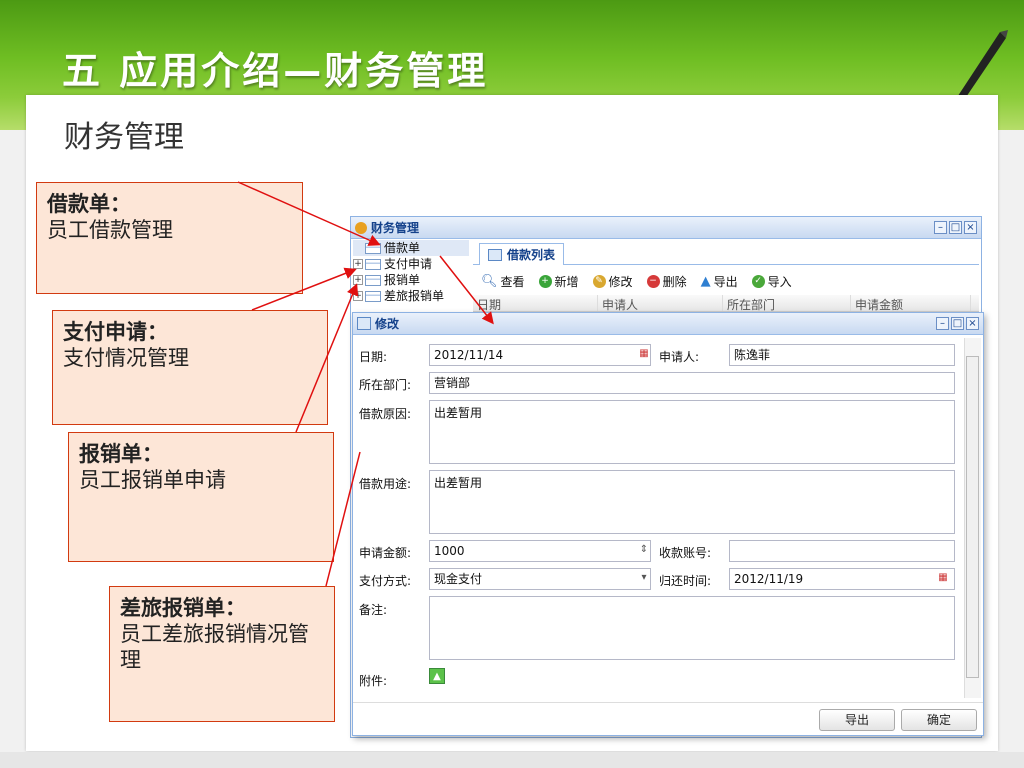 This screenshot has height=768, width=1024. I want to click on arrow-travel, so click(343, 519).